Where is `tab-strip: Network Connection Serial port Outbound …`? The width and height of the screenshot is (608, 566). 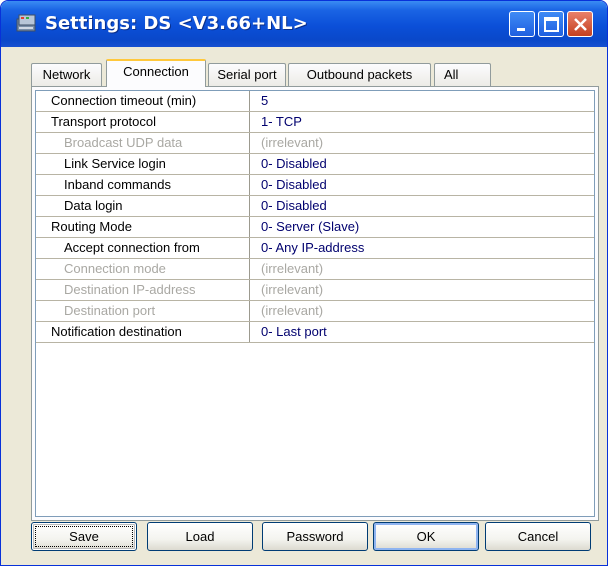
tab-strip: Network Connection Serial port Outbound … is located at coordinates (291, 73).